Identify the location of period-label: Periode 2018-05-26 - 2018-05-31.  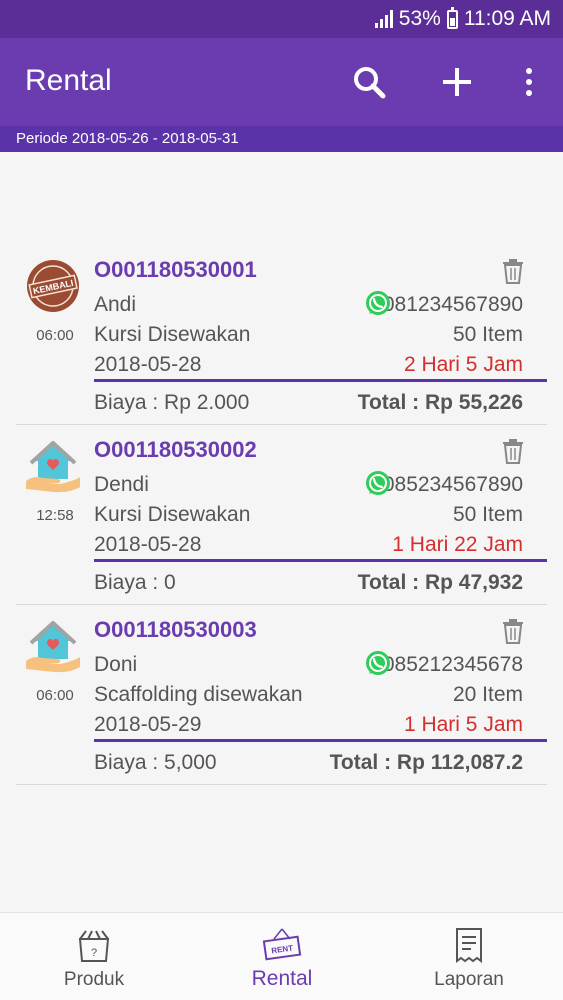
(281, 139).